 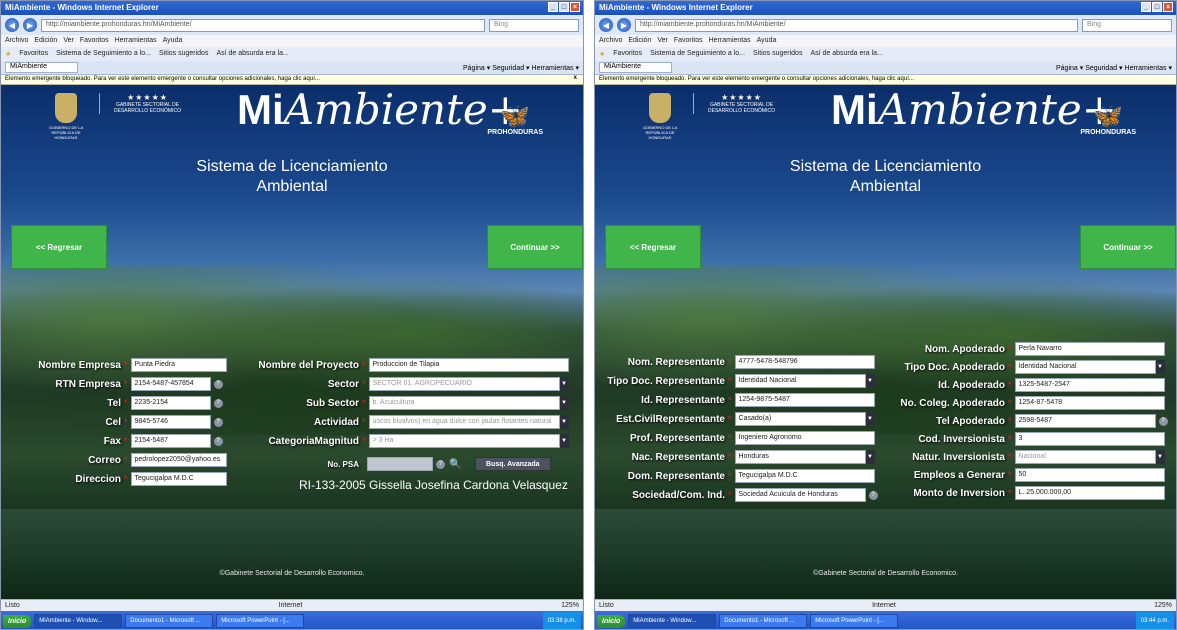 What do you see at coordinates (800, 419) in the screenshot?
I see `select-est-civil-representante: Casado(a)` at bounding box center [800, 419].